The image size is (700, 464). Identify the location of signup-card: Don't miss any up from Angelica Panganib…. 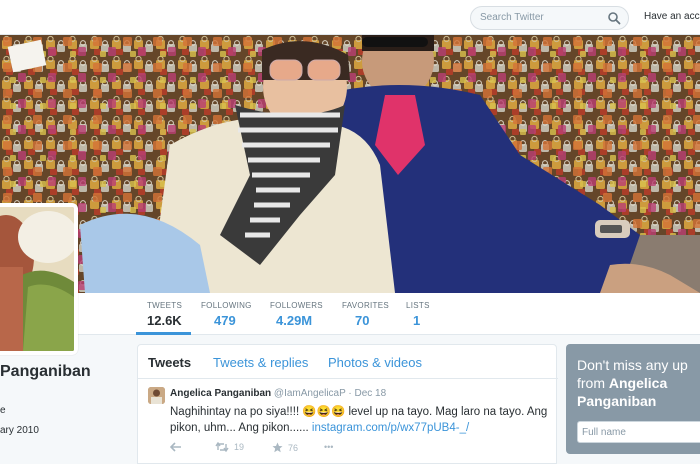
(633, 399).